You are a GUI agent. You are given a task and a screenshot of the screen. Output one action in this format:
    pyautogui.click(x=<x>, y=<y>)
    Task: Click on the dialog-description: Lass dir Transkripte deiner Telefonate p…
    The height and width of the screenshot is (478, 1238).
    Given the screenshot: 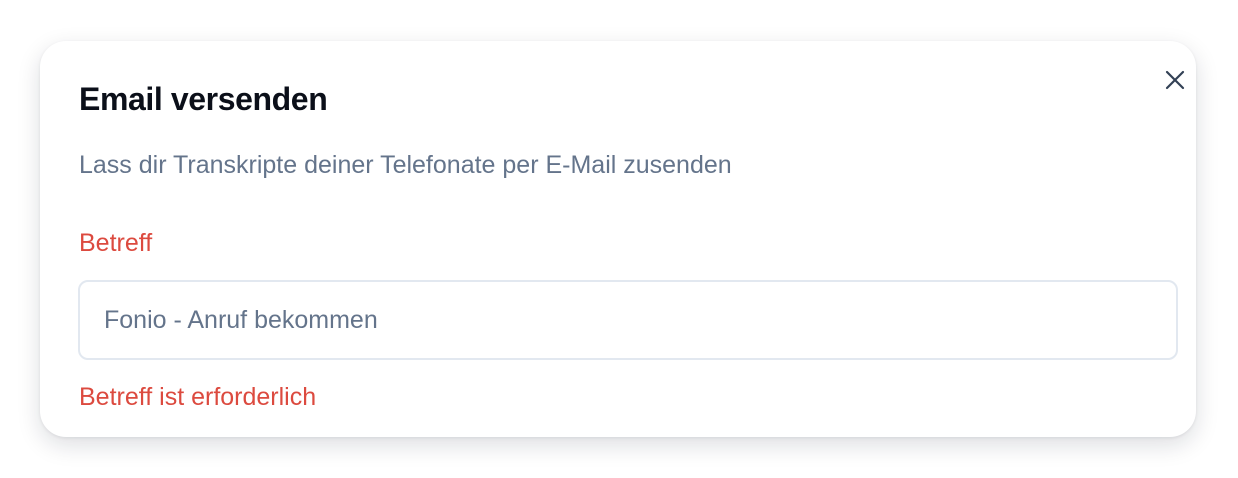 What is the action you would take?
    pyautogui.click(x=405, y=165)
    